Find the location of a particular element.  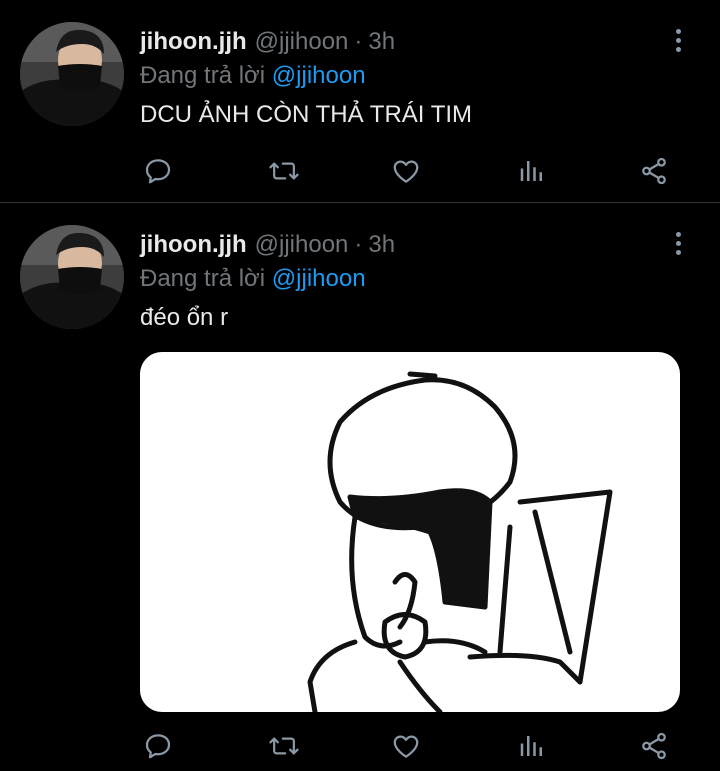

tweet-text: DCU ẢNH CÒN THẢ TRÁI TIM is located at coordinates (306, 114).